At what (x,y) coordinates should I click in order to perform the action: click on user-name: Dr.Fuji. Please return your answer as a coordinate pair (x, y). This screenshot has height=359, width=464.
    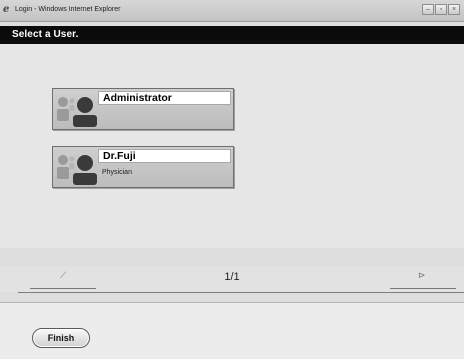
    Looking at the image, I should click on (119, 156).